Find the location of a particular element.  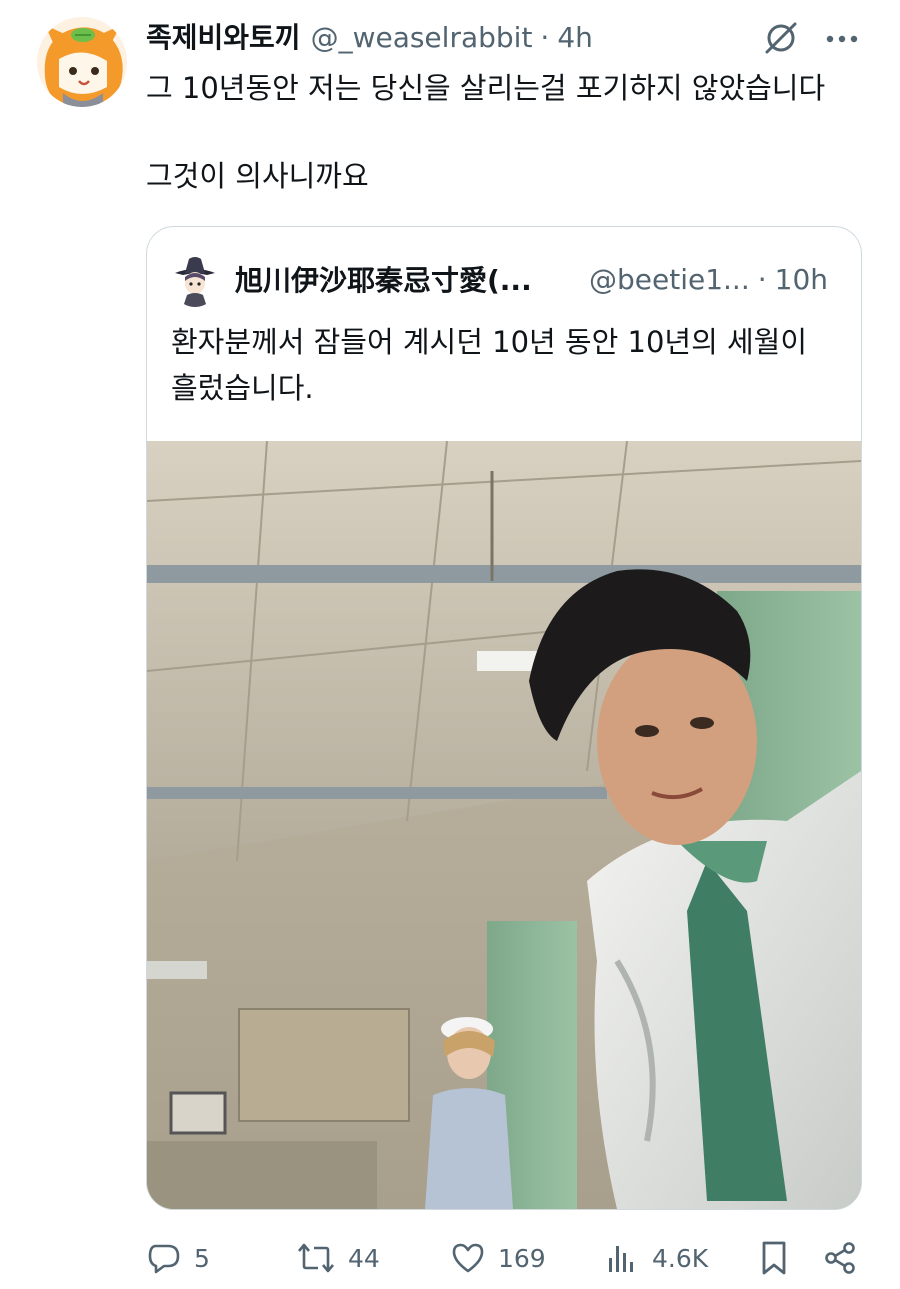

share-icon is located at coordinates (840, 1258).